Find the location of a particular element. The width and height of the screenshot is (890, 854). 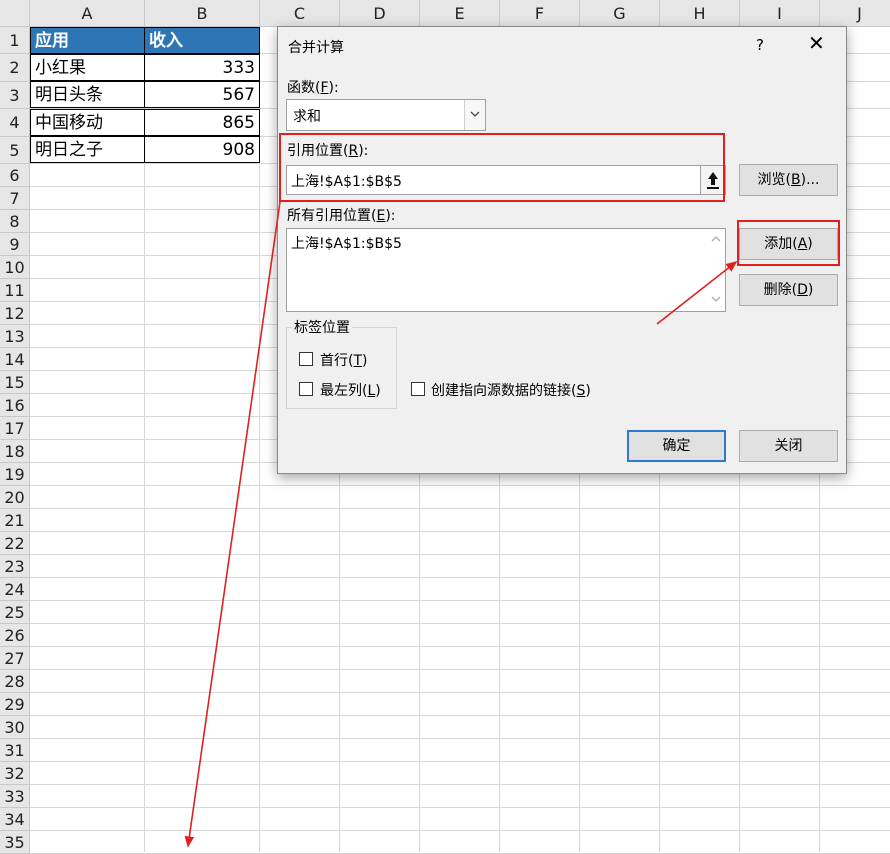

row-header-17: 17 is located at coordinates (15, 428).